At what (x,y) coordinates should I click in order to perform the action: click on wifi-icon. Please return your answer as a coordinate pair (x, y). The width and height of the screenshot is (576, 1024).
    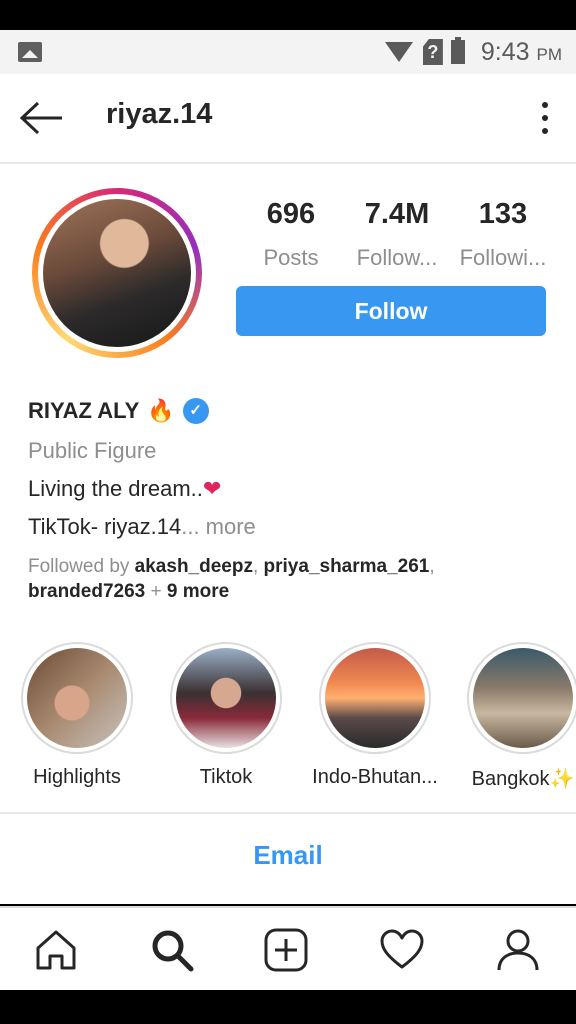
    Looking at the image, I should click on (398, 52).